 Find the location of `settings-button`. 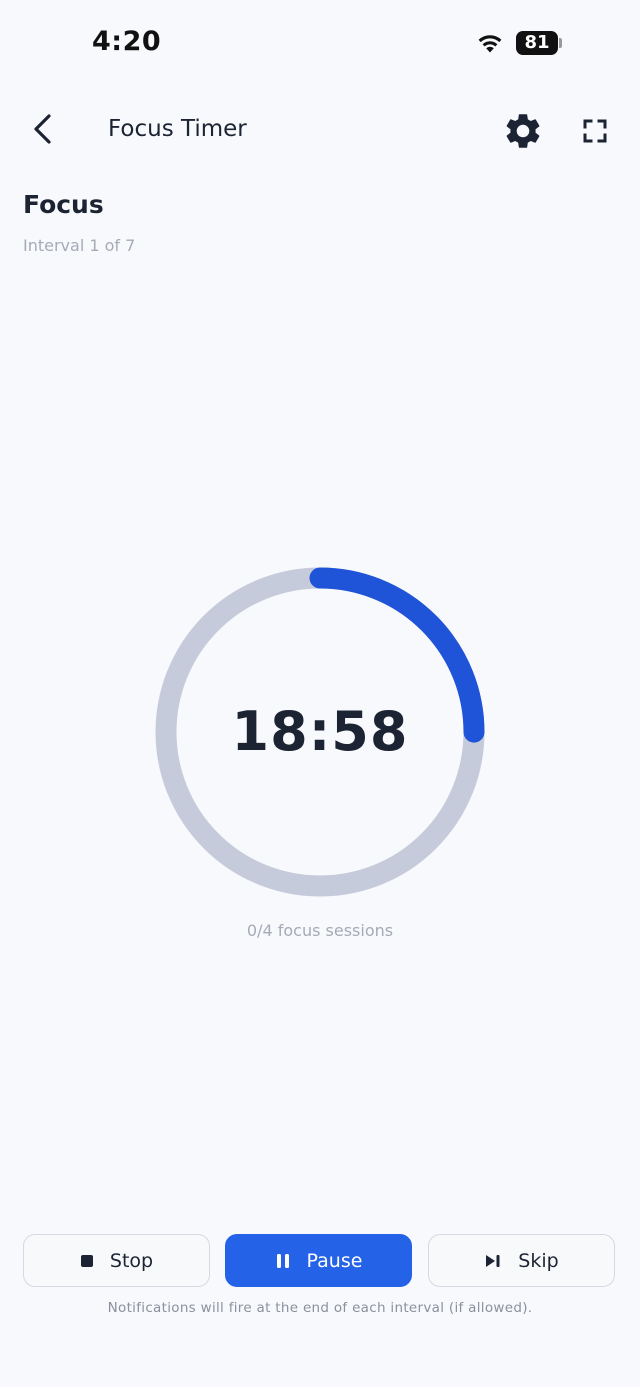

settings-button is located at coordinates (523, 131).